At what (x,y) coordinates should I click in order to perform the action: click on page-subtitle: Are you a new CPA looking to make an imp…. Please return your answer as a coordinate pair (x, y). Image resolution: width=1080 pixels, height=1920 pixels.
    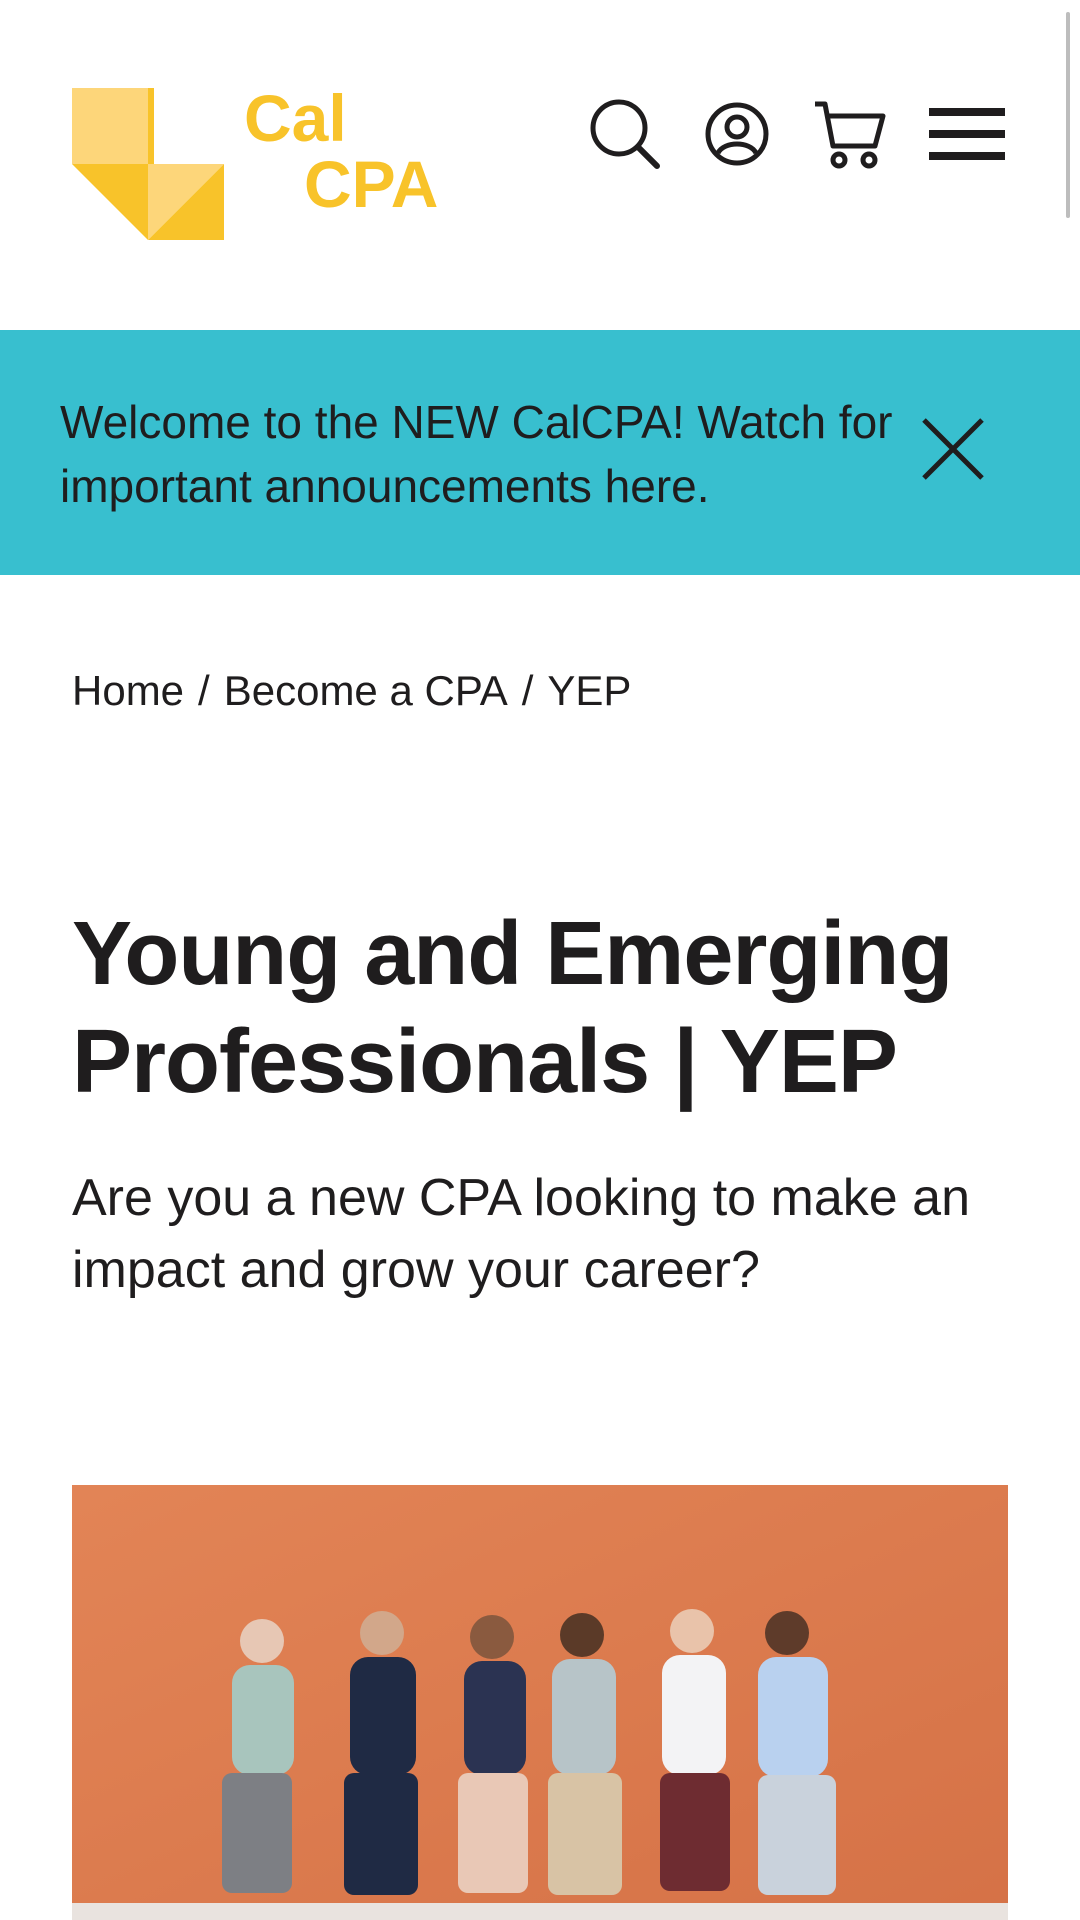
    Looking at the image, I should click on (521, 1234).